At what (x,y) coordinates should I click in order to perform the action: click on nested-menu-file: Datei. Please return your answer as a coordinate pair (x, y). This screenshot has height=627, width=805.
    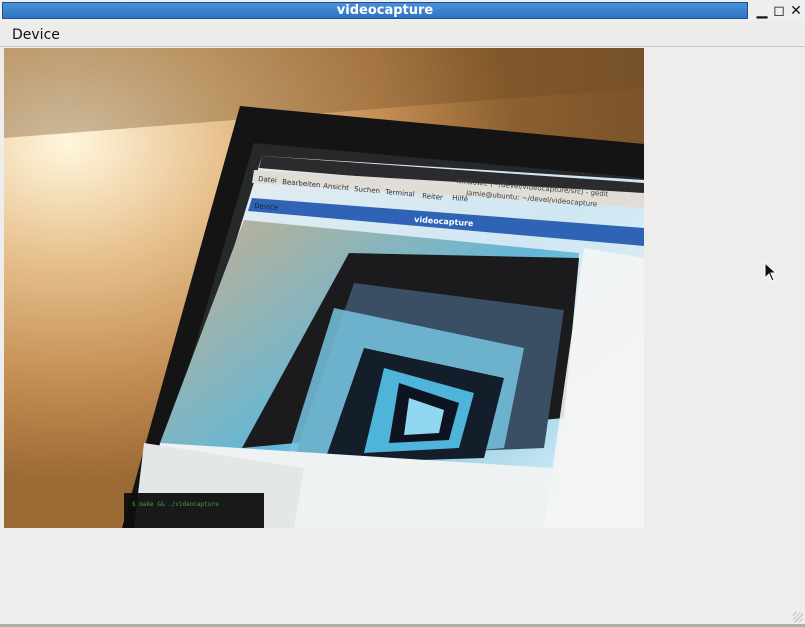
    Looking at the image, I should click on (267, 180).